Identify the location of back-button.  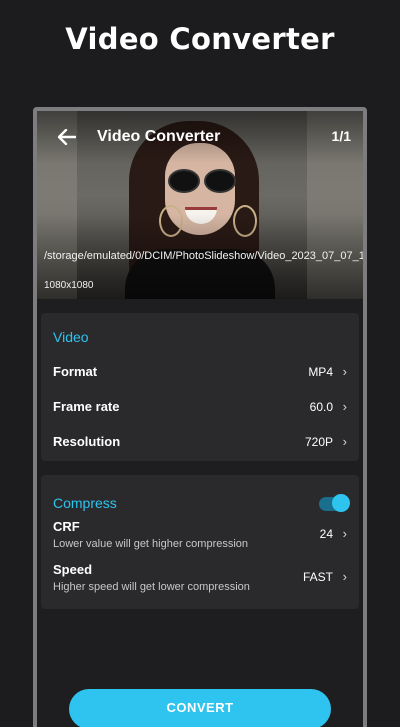
(67, 137).